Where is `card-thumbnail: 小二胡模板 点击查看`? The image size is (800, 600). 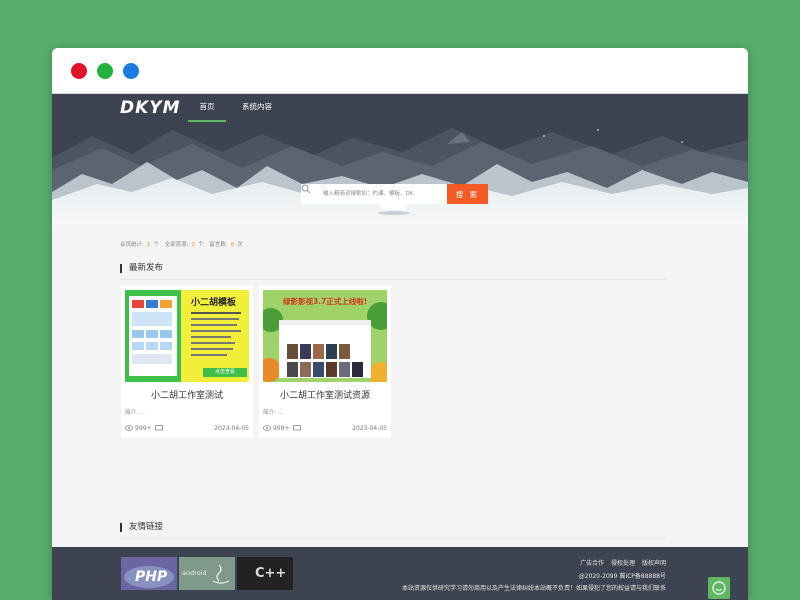 card-thumbnail: 小二胡模板 点击查看 is located at coordinates (187, 336).